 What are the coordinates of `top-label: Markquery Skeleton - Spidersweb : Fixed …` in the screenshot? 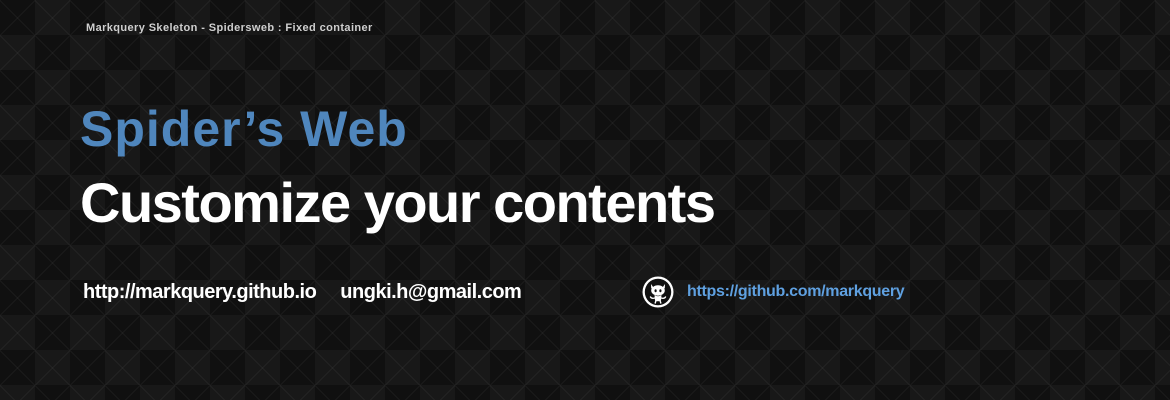 It's located at (229, 28).